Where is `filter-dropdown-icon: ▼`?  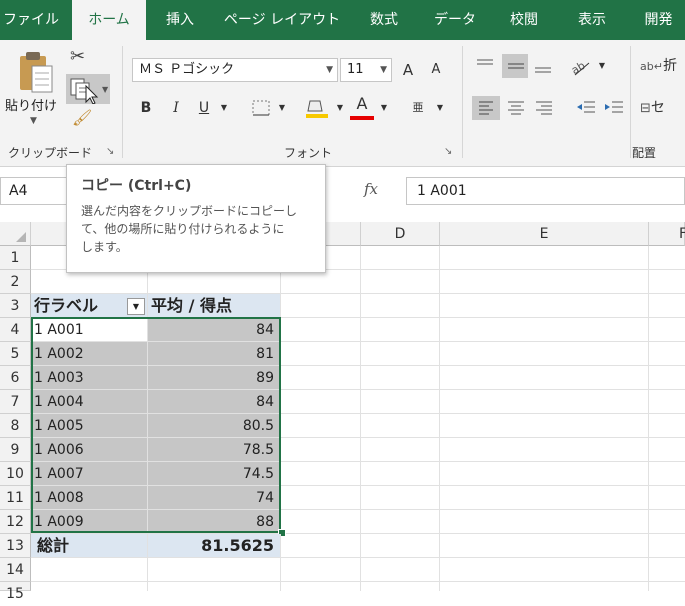 filter-dropdown-icon: ▼ is located at coordinates (136, 306).